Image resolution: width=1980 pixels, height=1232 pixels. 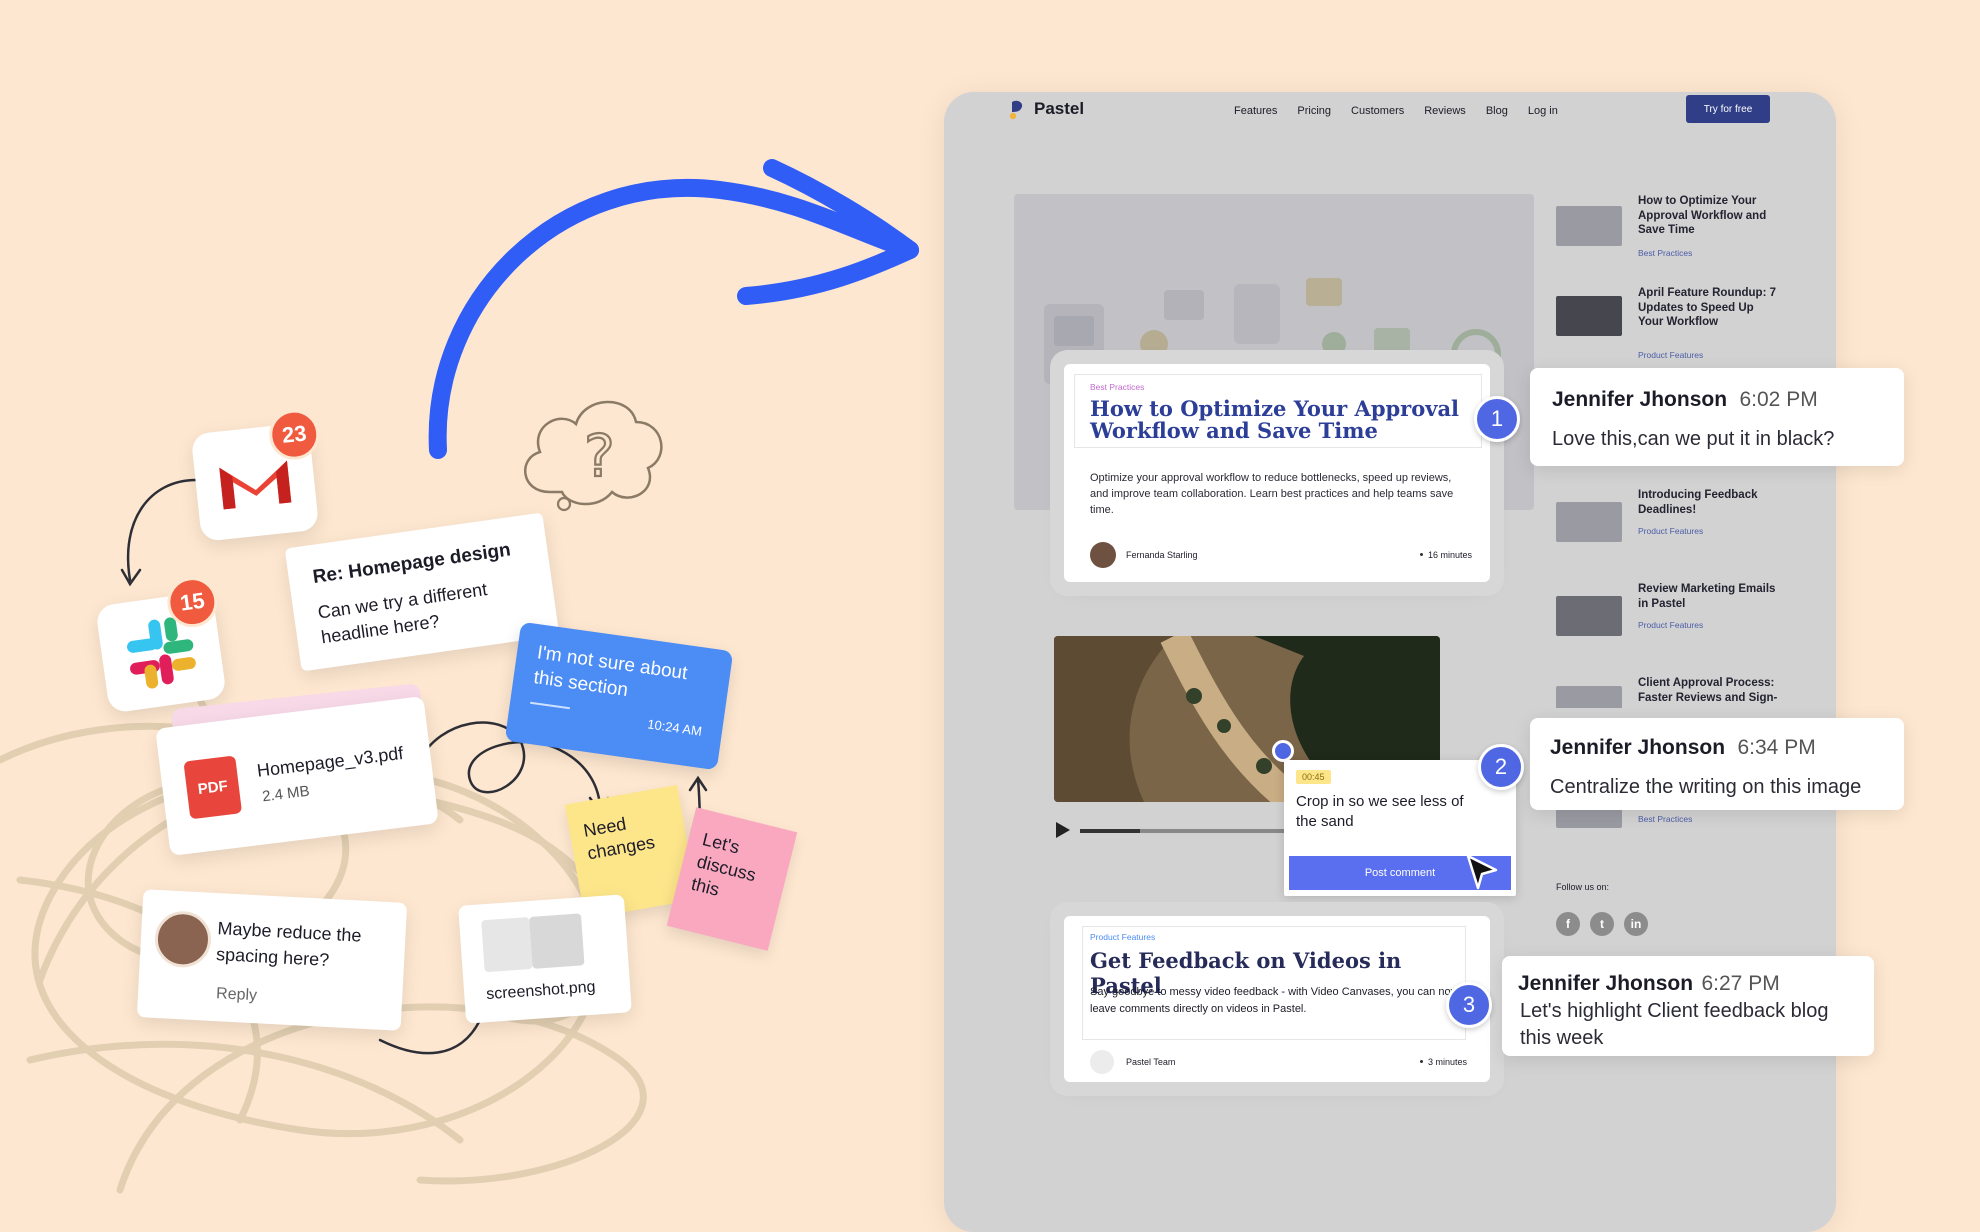 What do you see at coordinates (619, 838) in the screenshot?
I see `sticky-yellow-text: Need changes` at bounding box center [619, 838].